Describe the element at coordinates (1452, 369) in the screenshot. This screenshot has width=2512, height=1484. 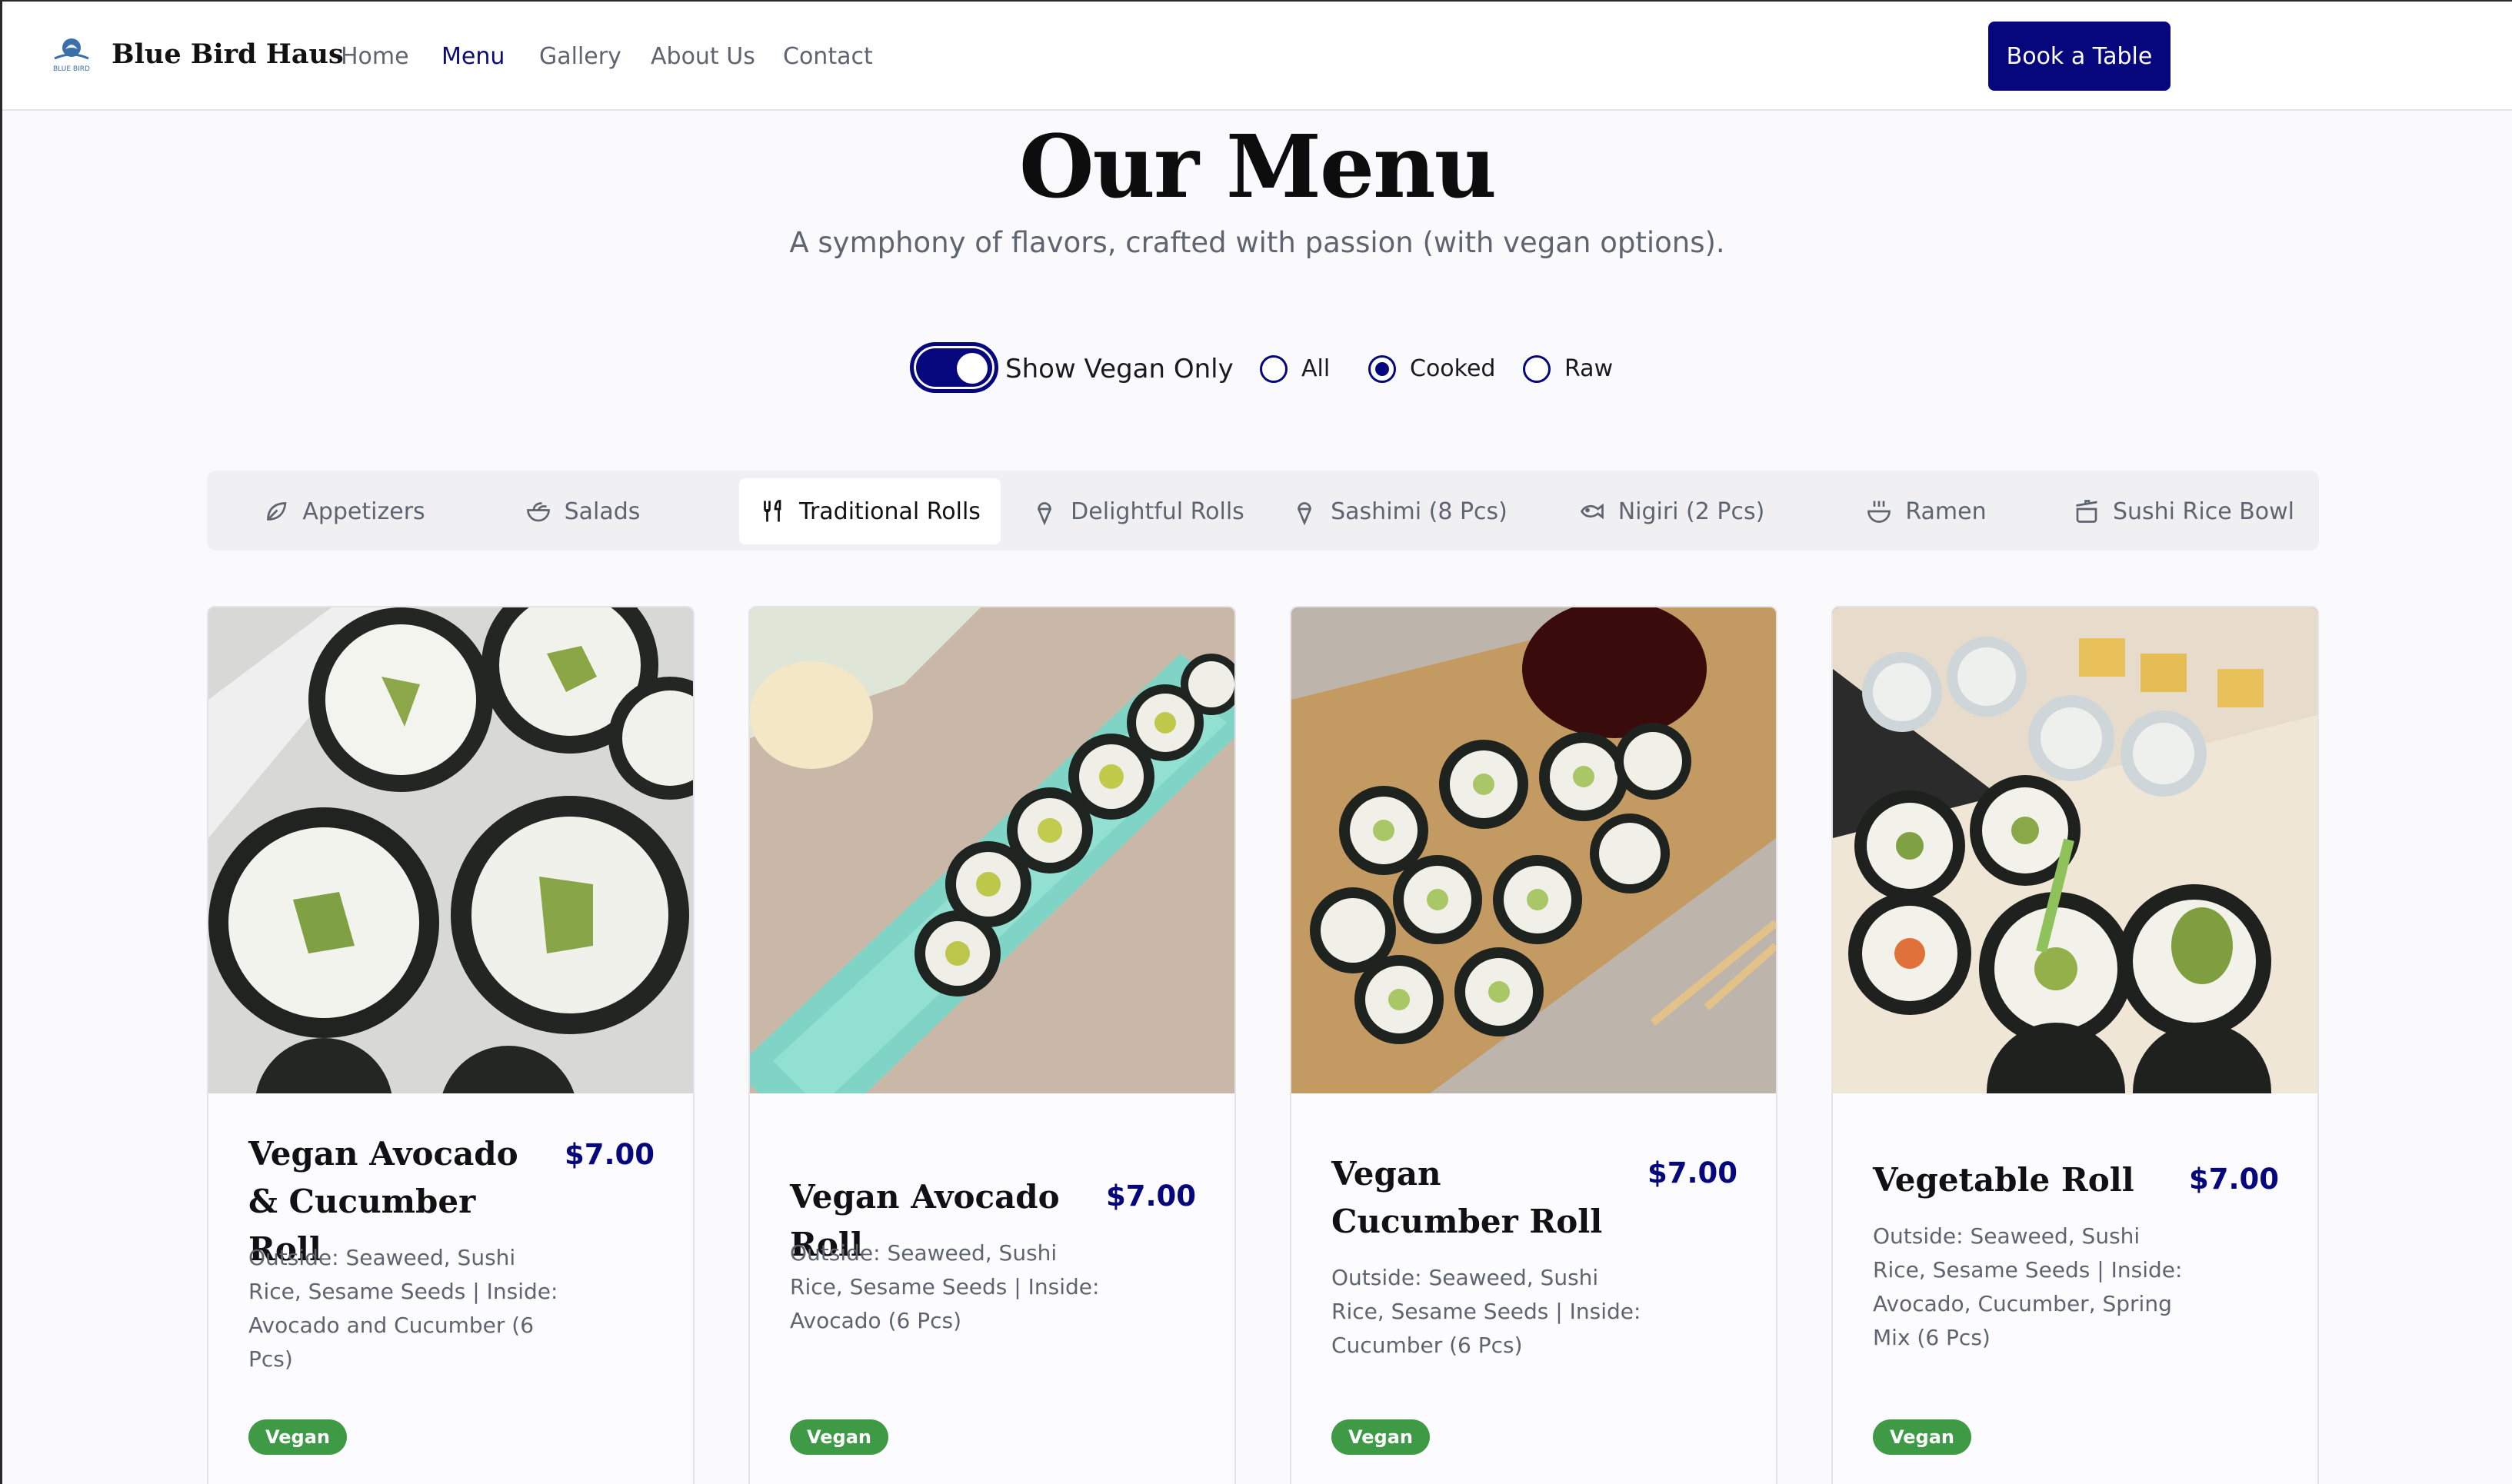
I see `radio-cooked-label: Cooked` at that location.